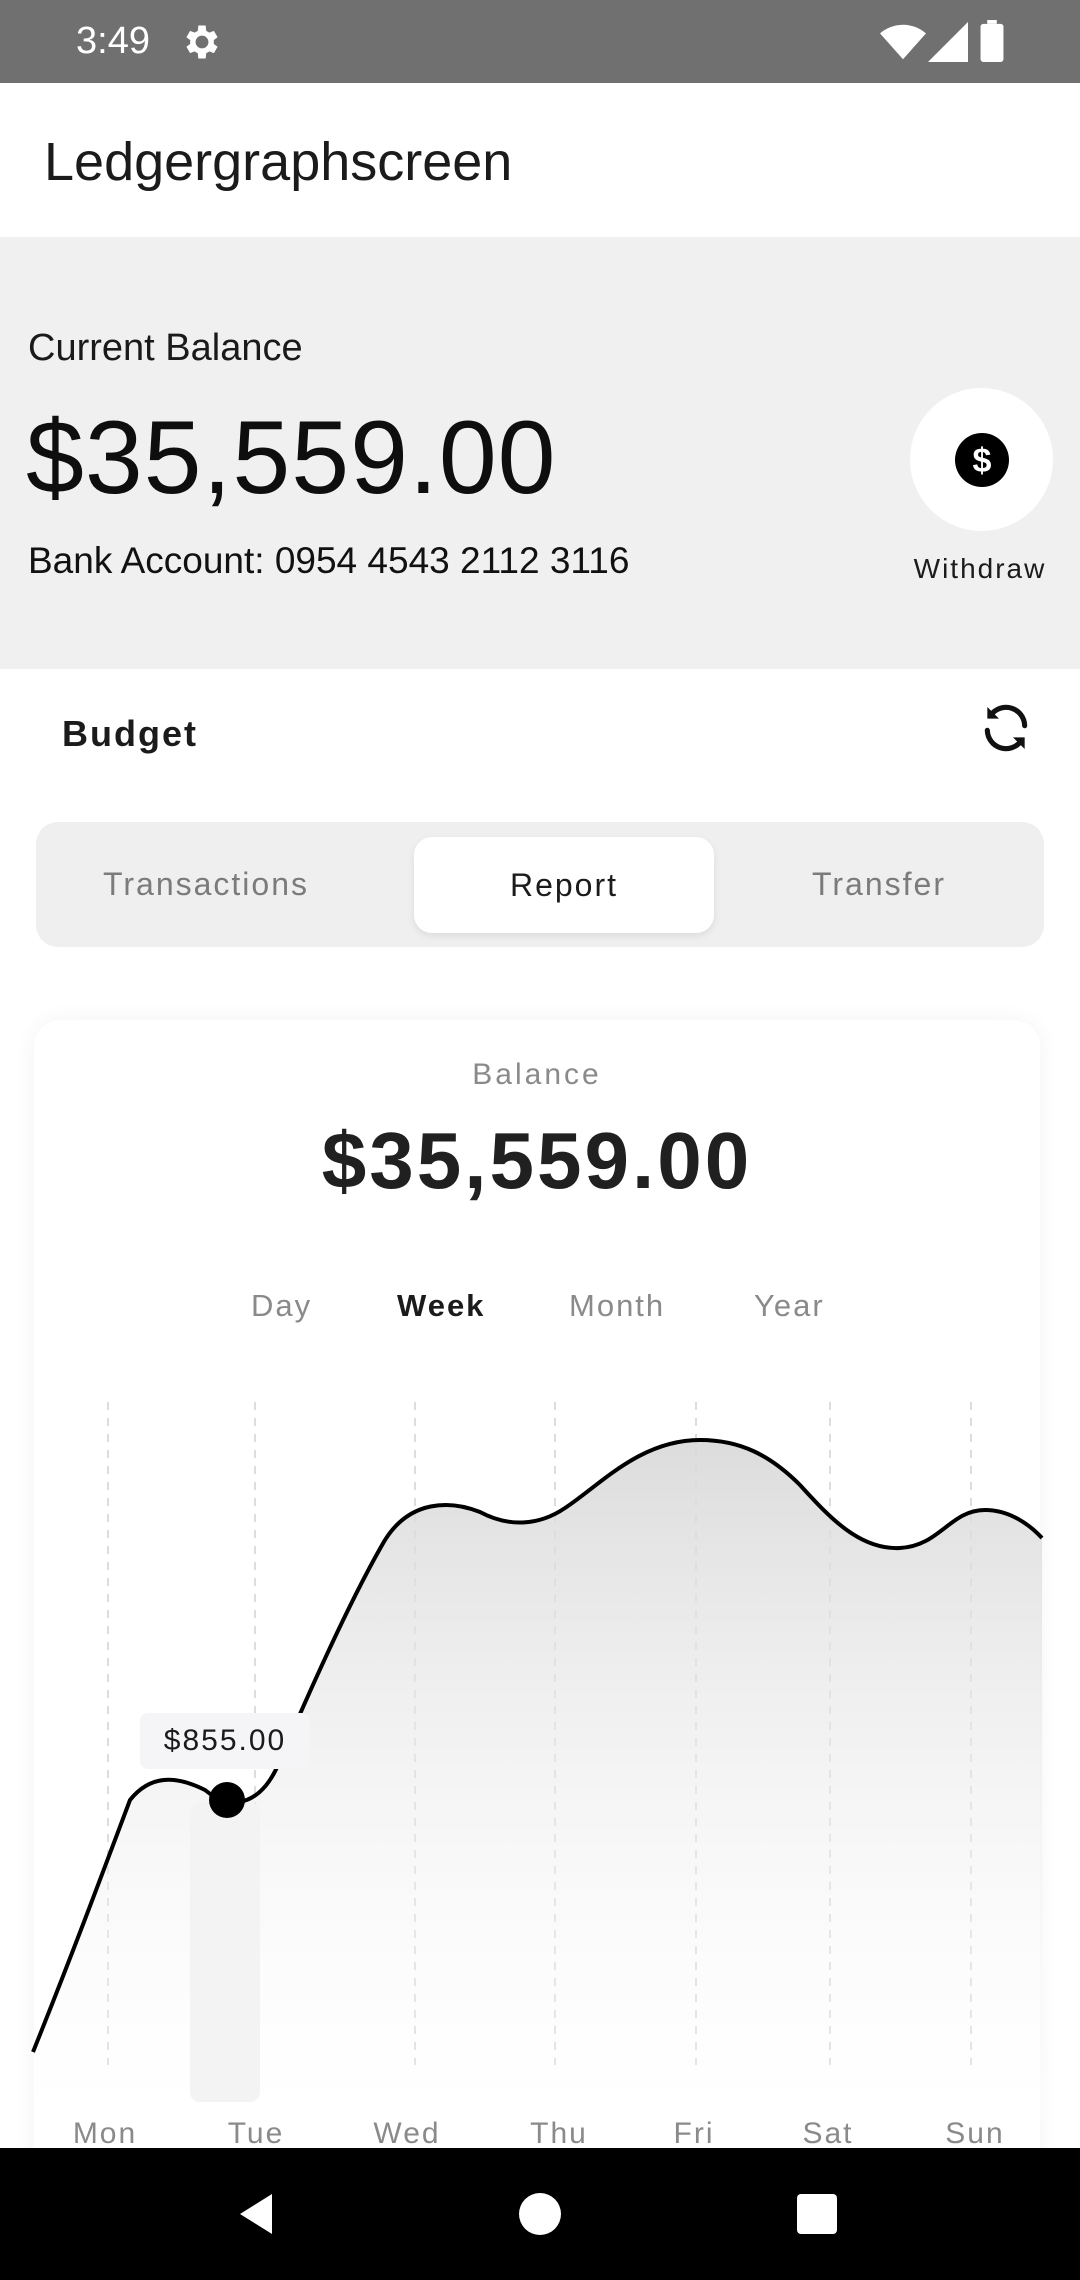 Image resolution: width=1080 pixels, height=2280 pixels. What do you see at coordinates (540, 41) in the screenshot?
I see `status-bar: 3:49` at bounding box center [540, 41].